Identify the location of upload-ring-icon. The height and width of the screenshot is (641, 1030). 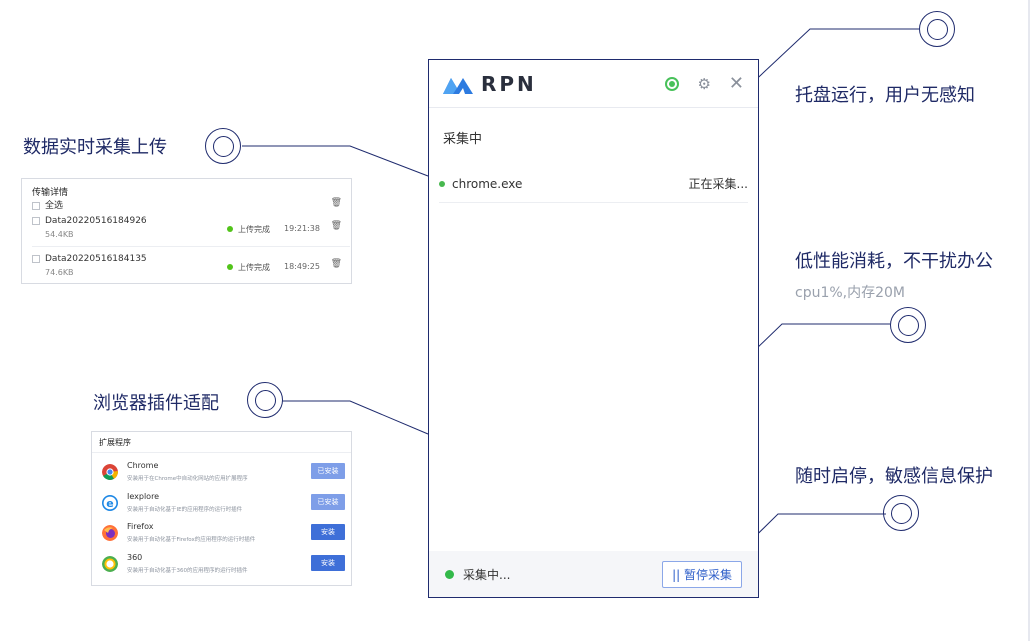
(223, 146).